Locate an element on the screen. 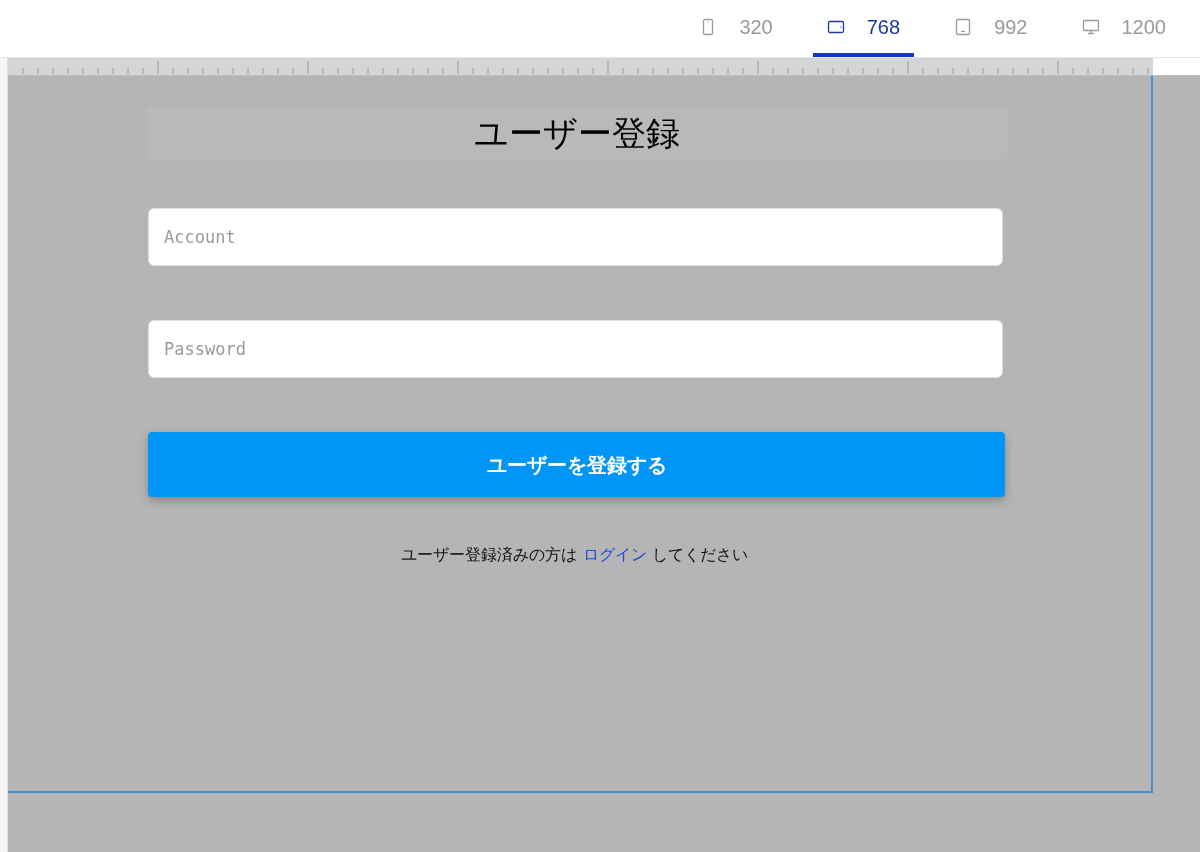 The image size is (1200, 852). viewport-tab: 992 is located at coordinates (991, 28).